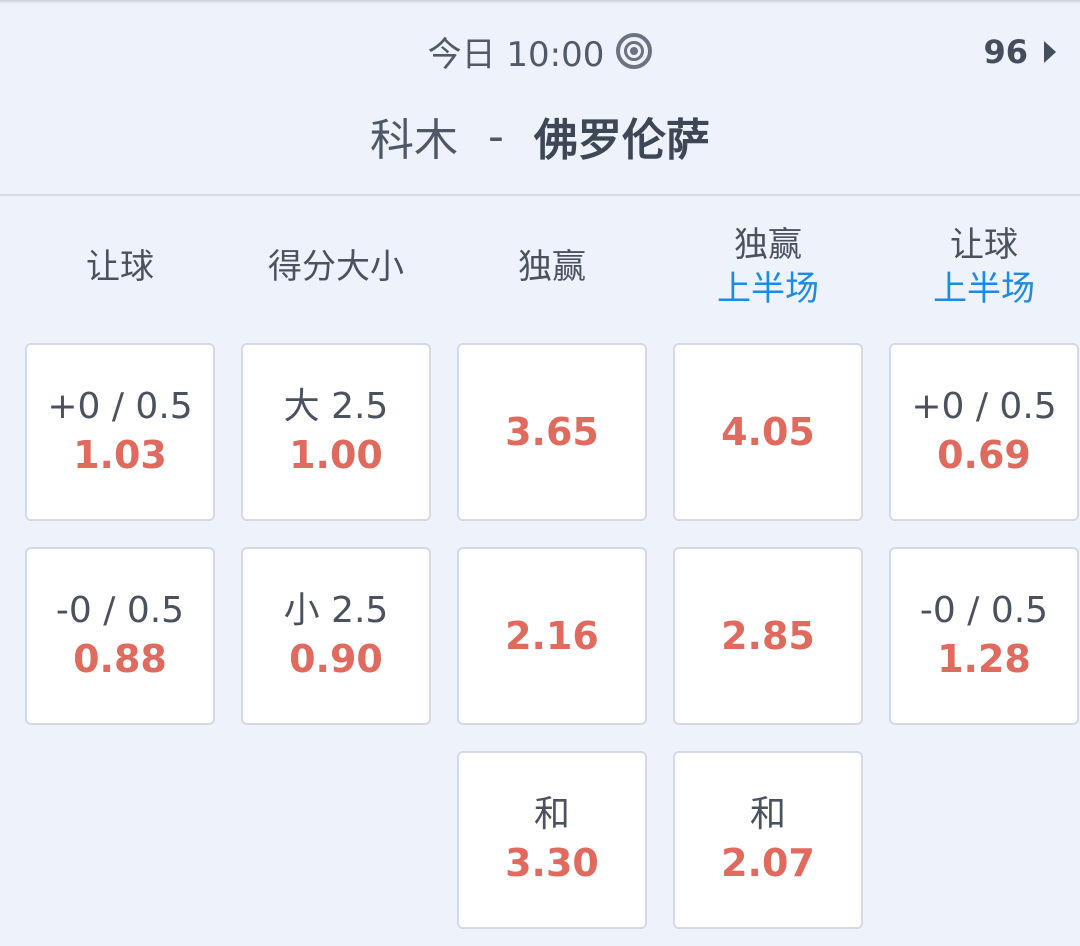 The height and width of the screenshot is (946, 1080). I want to click on away-team: 佛罗伦萨, so click(621, 140).